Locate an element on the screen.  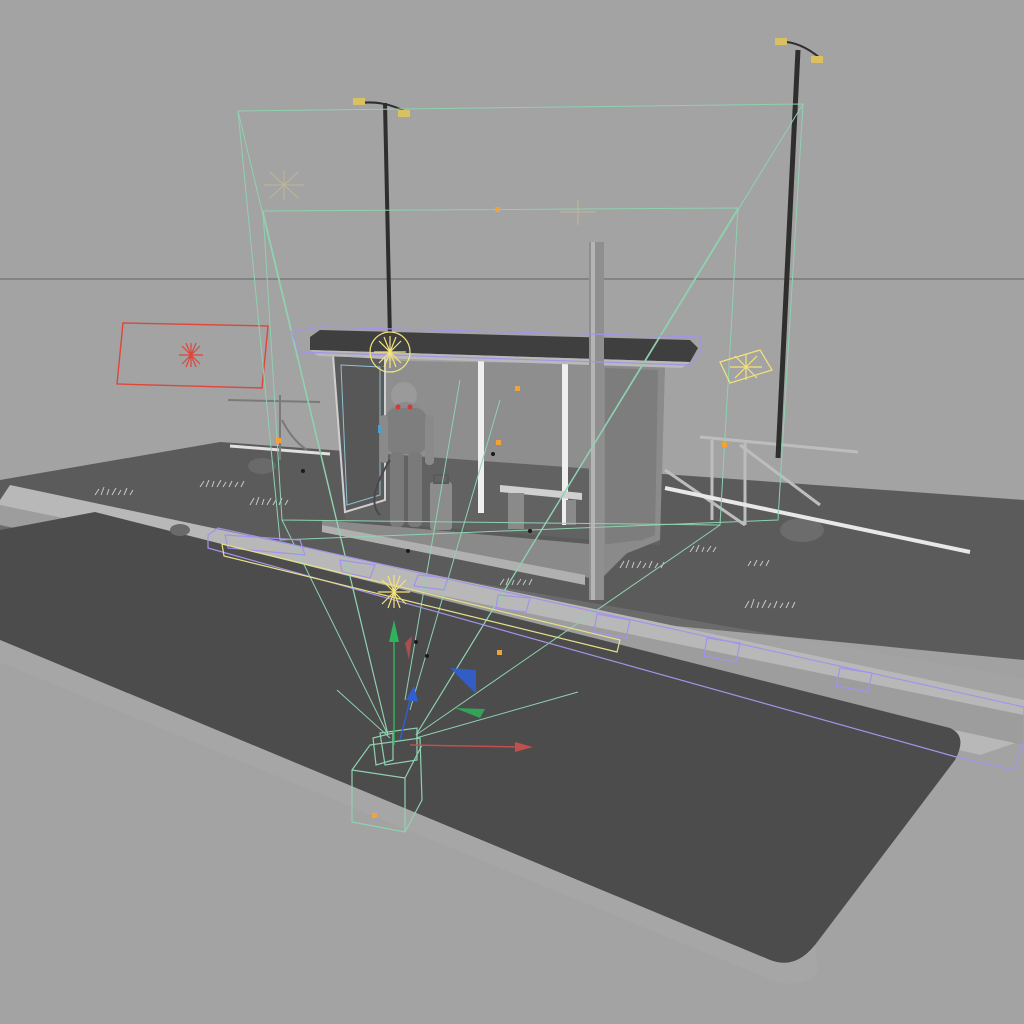
shelter-pole is located at coordinates (596, 421).